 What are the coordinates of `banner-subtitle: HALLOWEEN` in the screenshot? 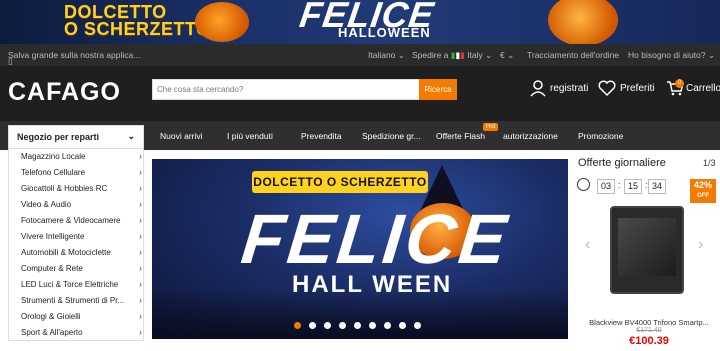 It's located at (384, 32).